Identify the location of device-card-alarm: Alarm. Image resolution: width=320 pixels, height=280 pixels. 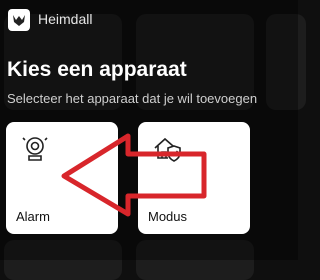
(62, 178).